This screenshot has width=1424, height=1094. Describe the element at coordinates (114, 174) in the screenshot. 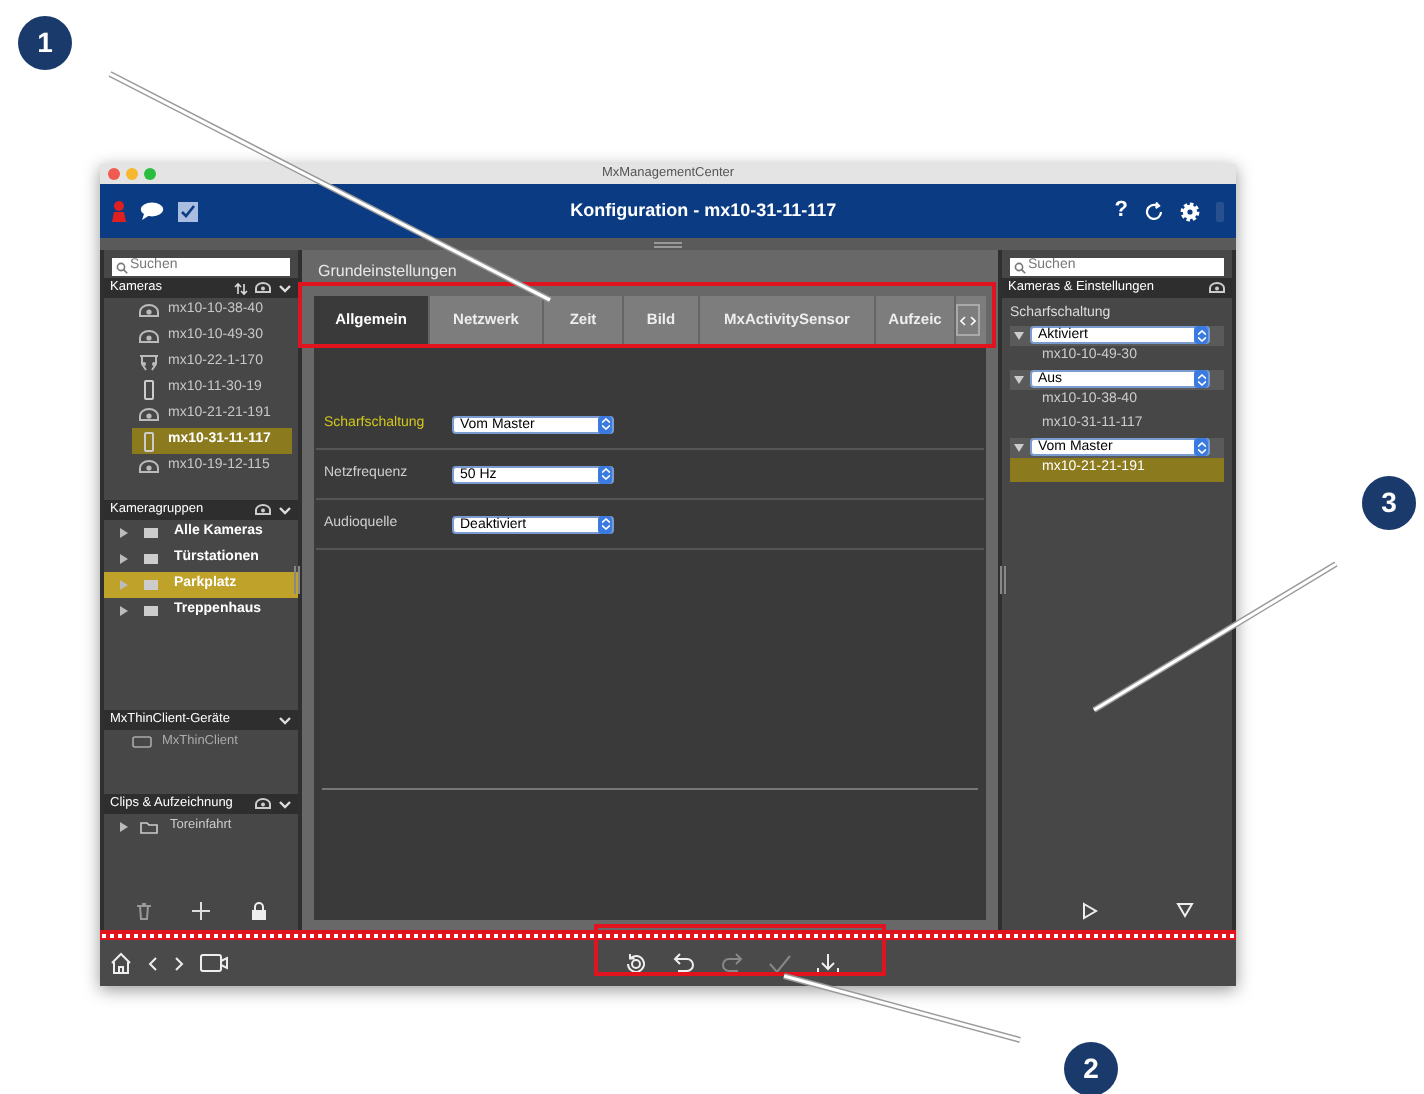

I see `close-button` at that location.